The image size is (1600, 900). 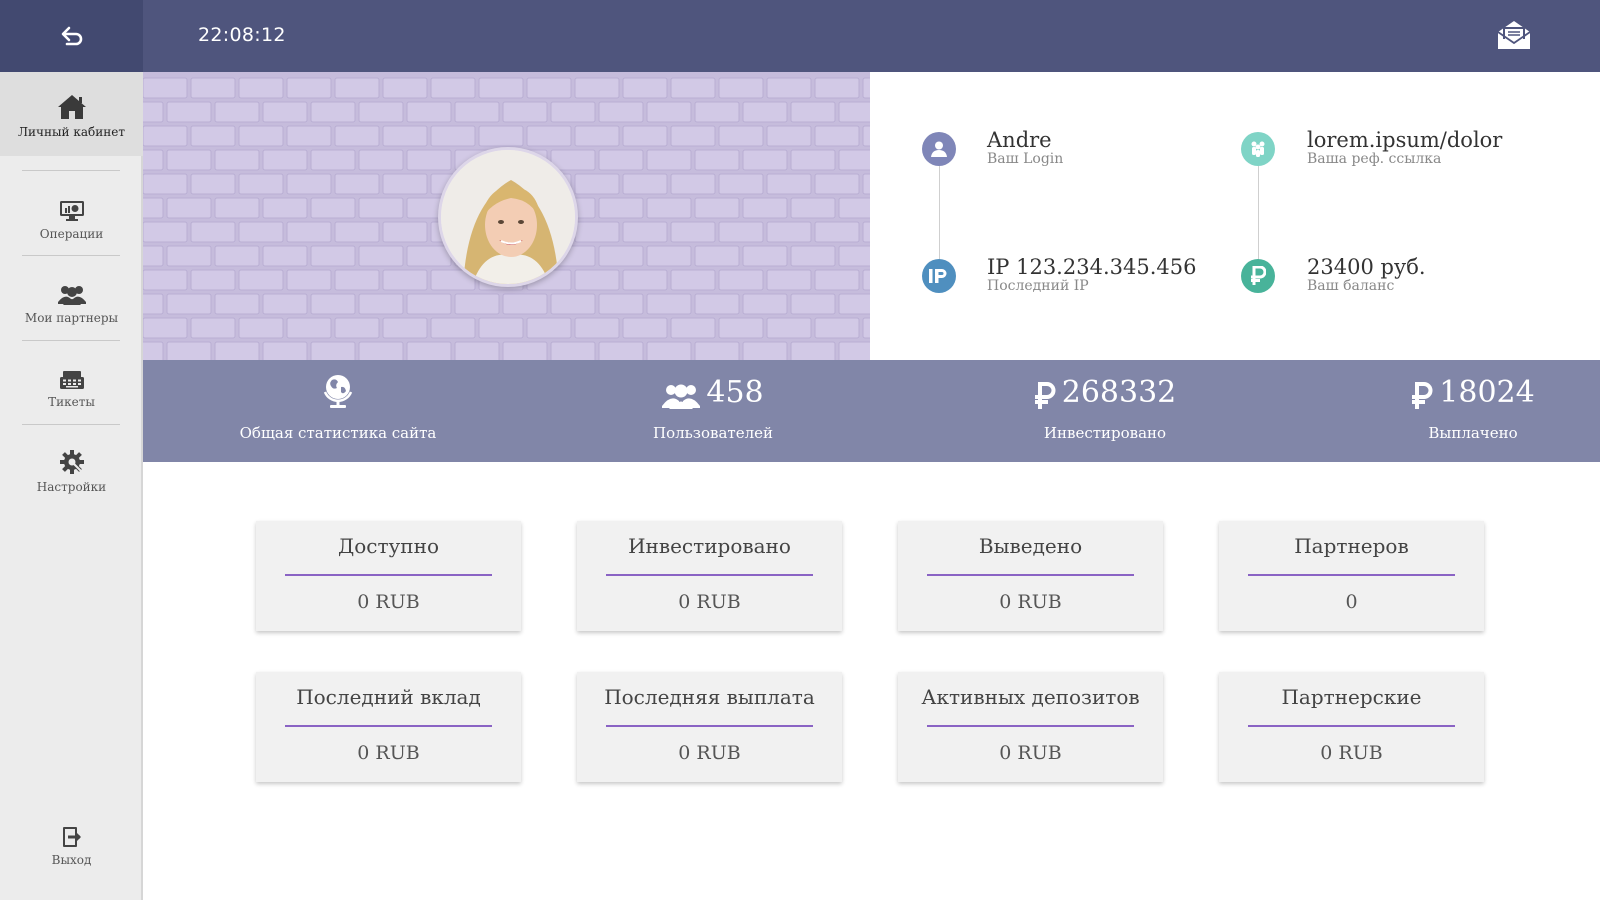 What do you see at coordinates (713, 433) in the screenshot?
I see `users-caption: Пользователей` at bounding box center [713, 433].